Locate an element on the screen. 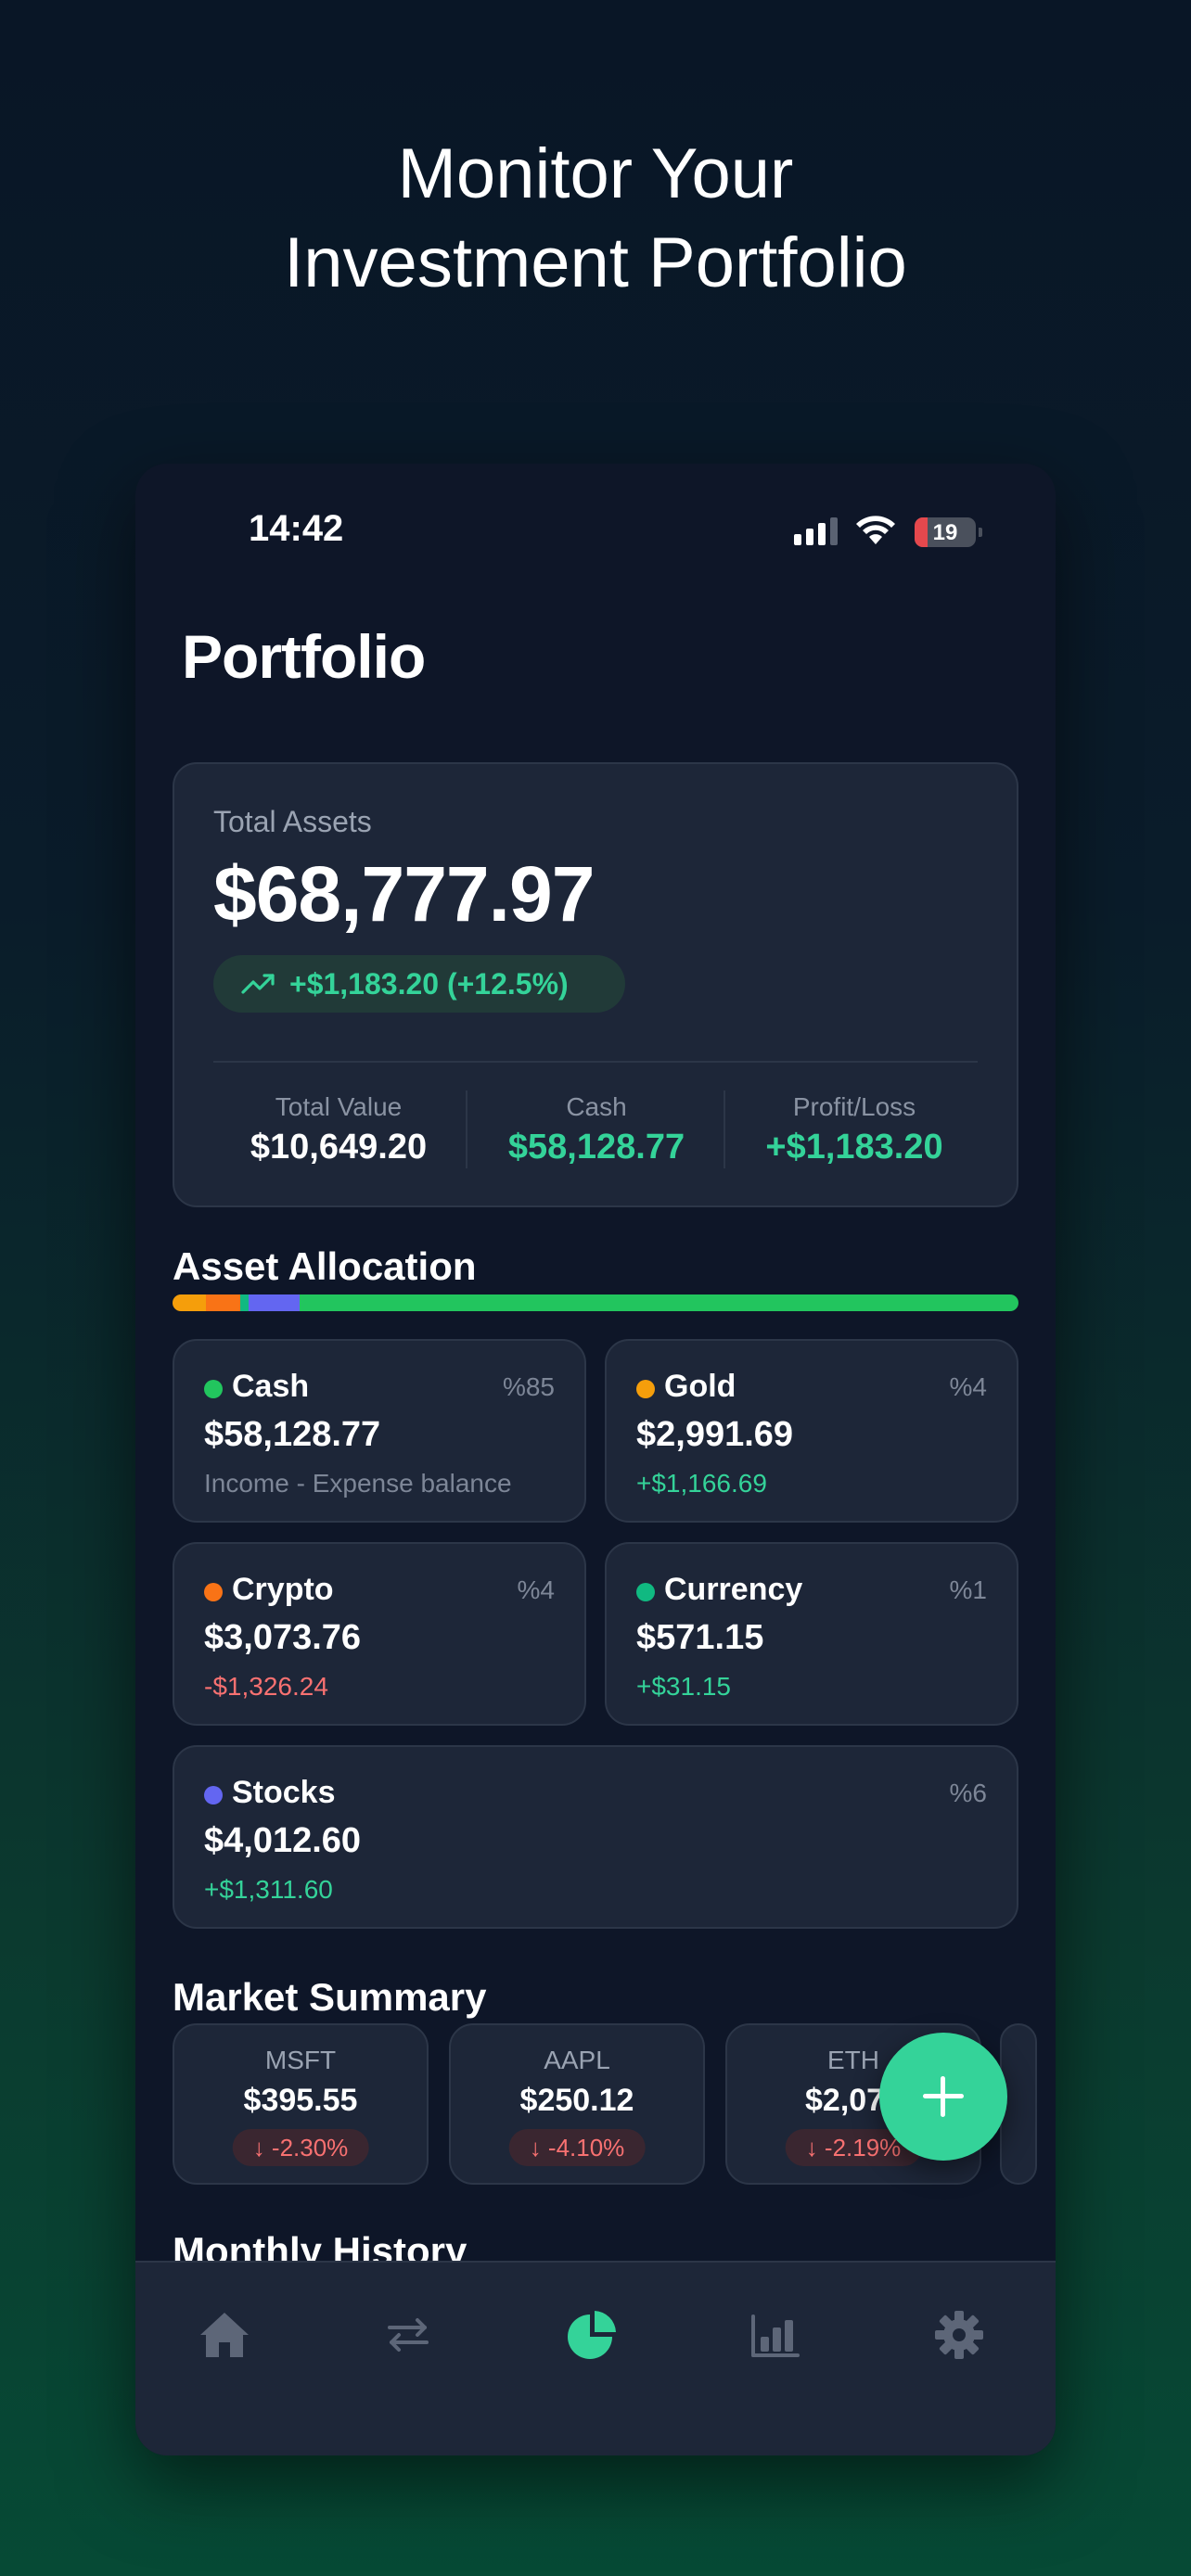 Image resolution: width=1191 pixels, height=2576 pixels. transfer-arrows-icon is located at coordinates (408, 2335).